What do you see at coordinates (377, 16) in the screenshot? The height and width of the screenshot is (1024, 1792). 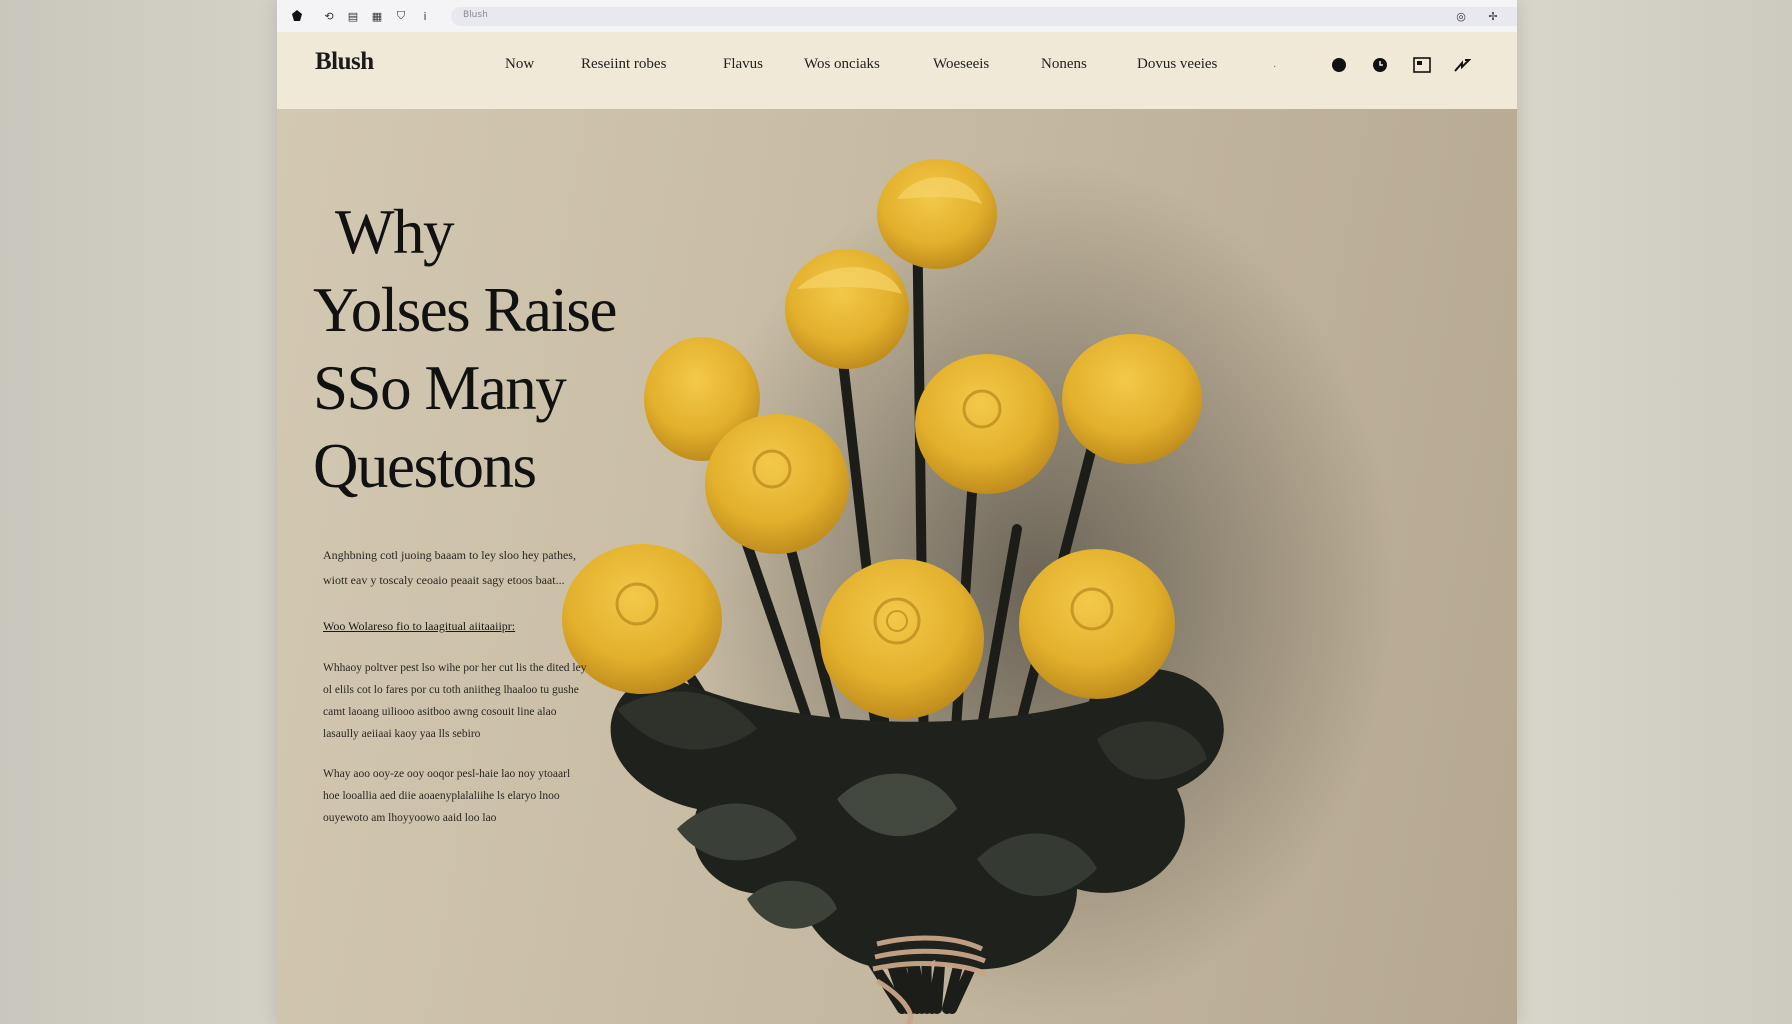 I see `grid-icon: ▦` at bounding box center [377, 16].